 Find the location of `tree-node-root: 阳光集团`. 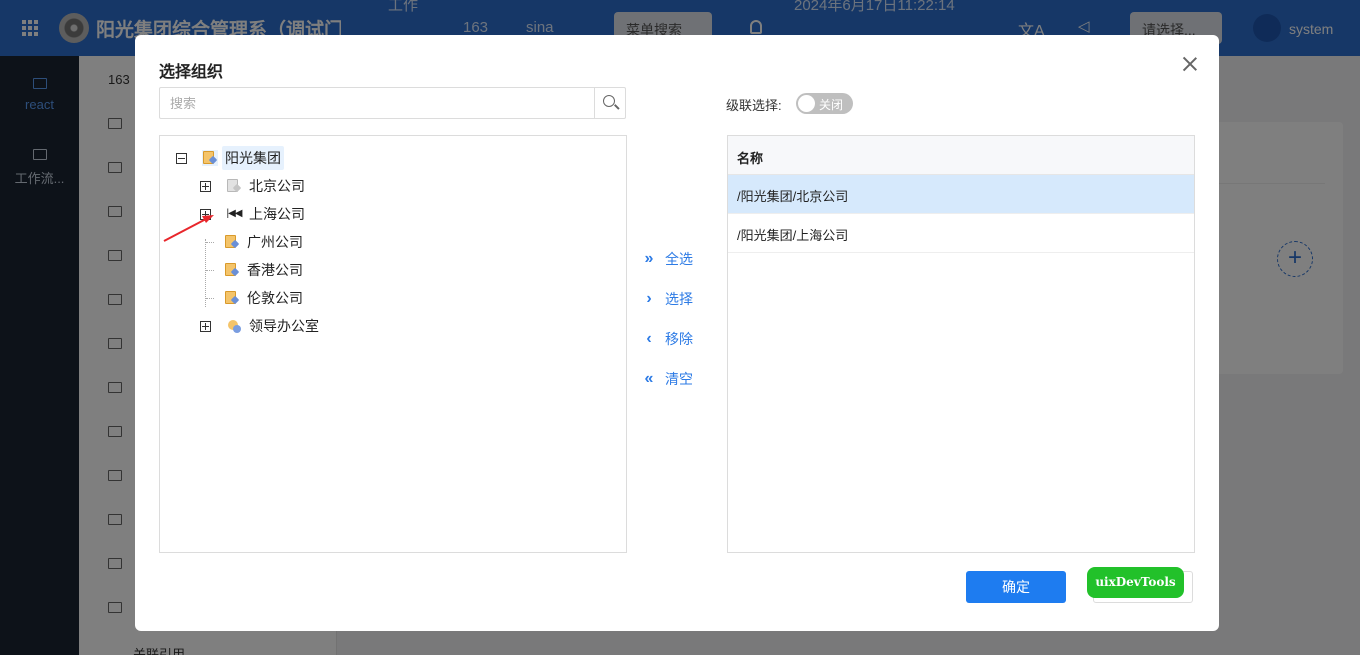

tree-node-root: 阳光集团 is located at coordinates (230, 158).